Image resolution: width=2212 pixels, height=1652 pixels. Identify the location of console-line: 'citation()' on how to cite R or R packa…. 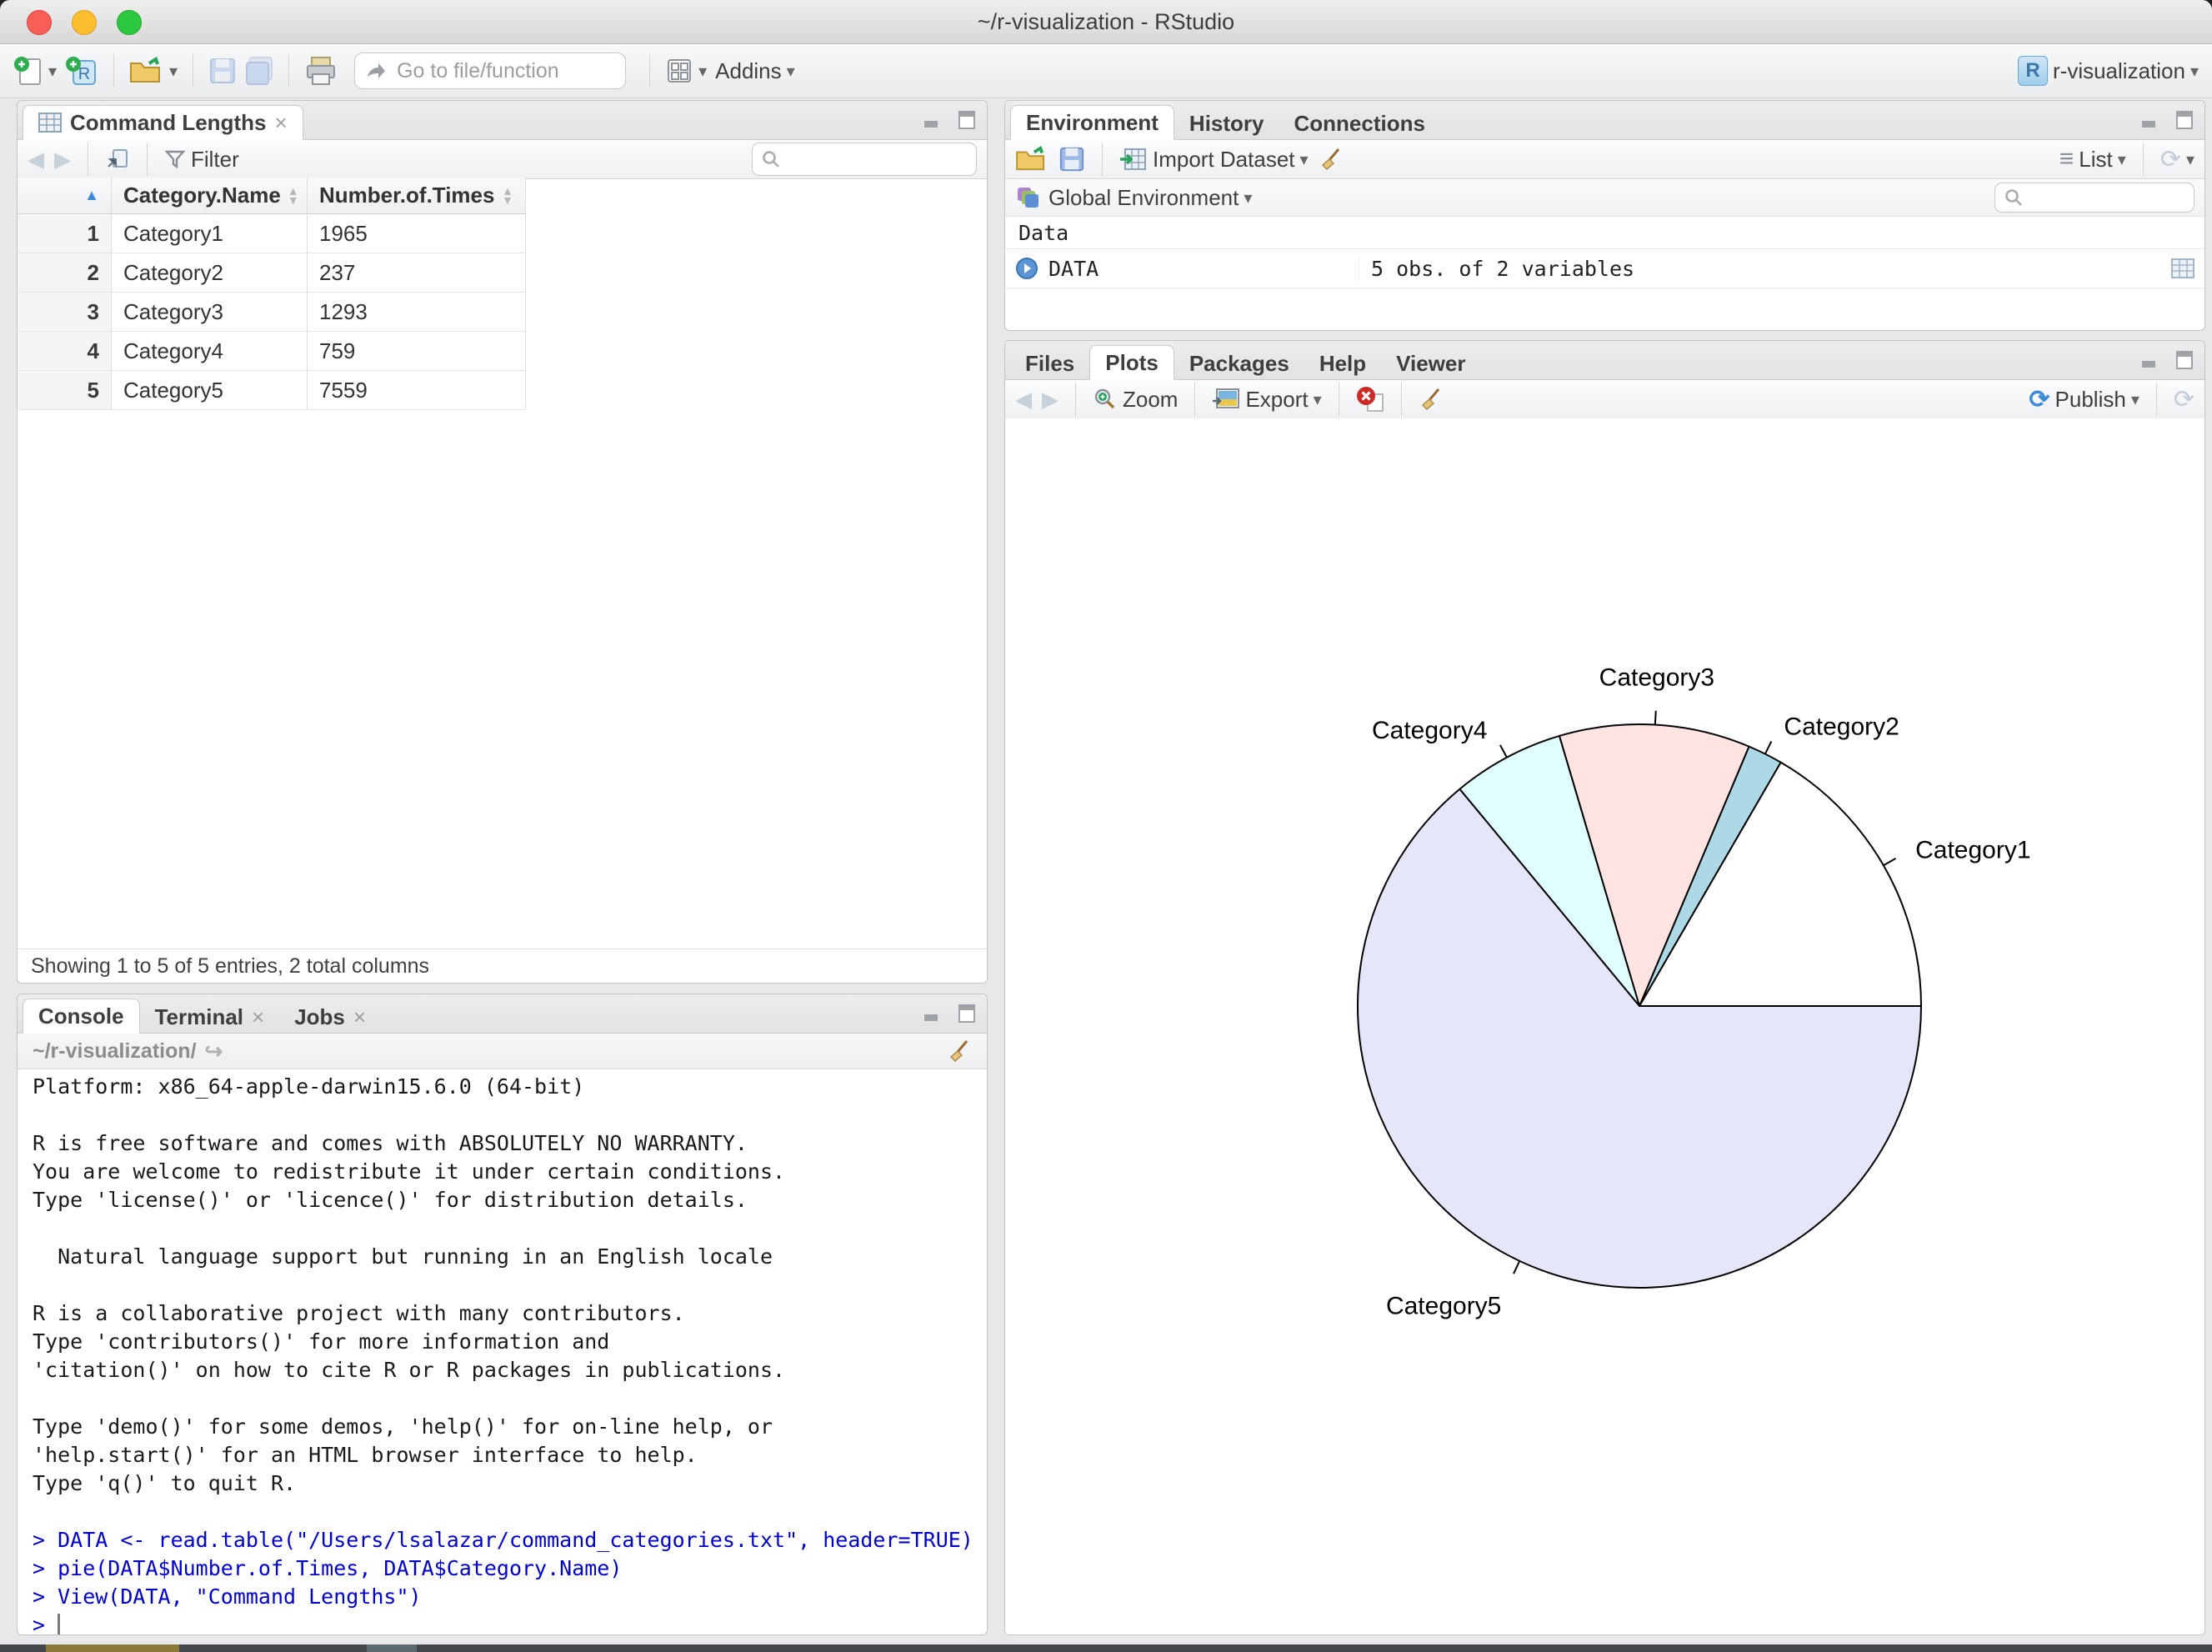
(409, 1370).